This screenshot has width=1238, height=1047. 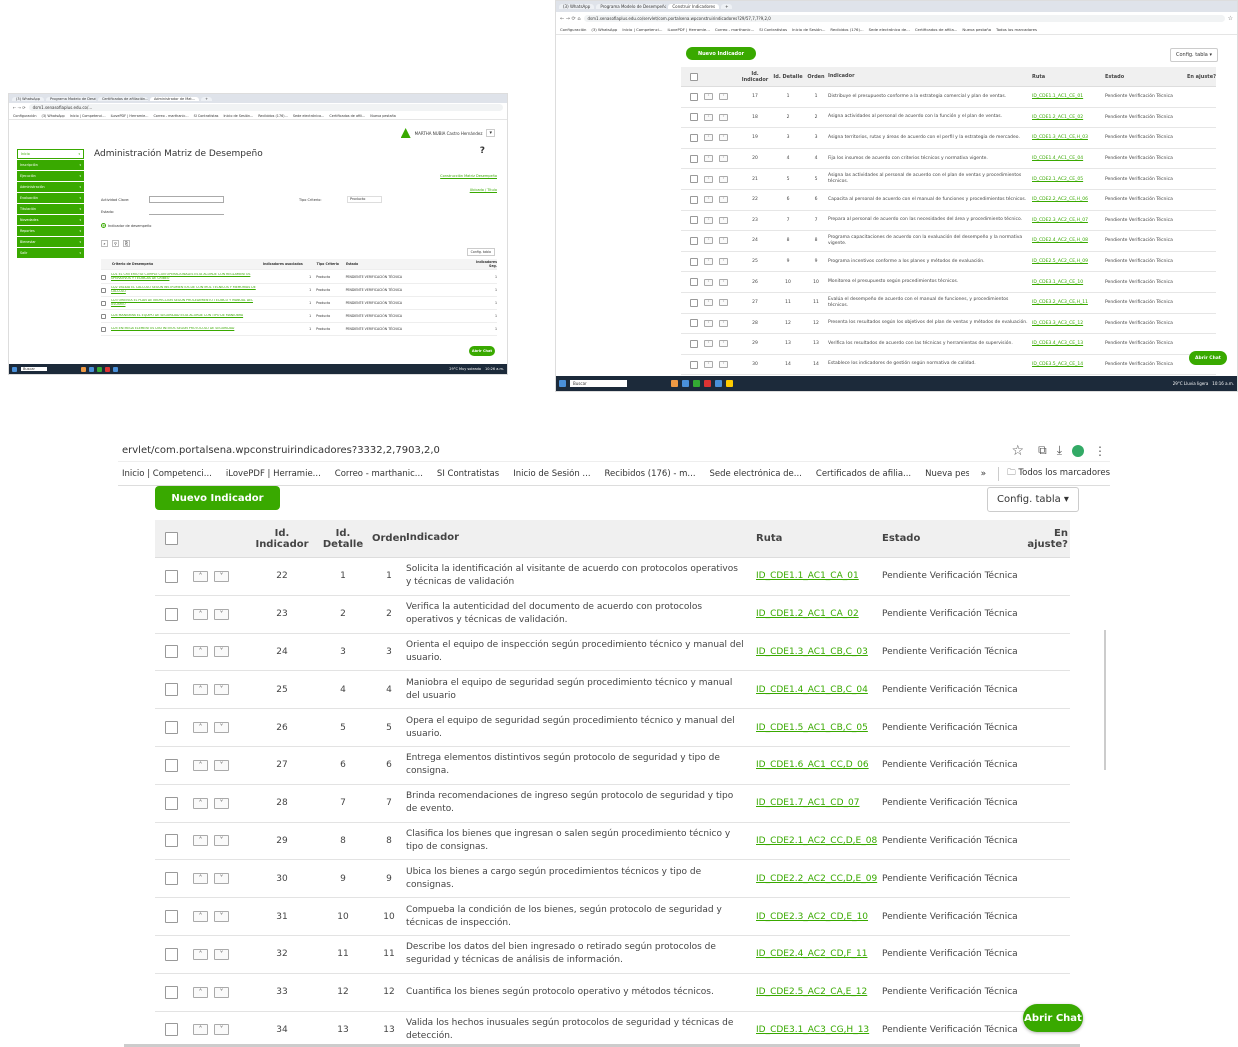 I want to click on ruta-link: ID_CDE3.1_AC3_CE_10, so click(x=1068, y=282).